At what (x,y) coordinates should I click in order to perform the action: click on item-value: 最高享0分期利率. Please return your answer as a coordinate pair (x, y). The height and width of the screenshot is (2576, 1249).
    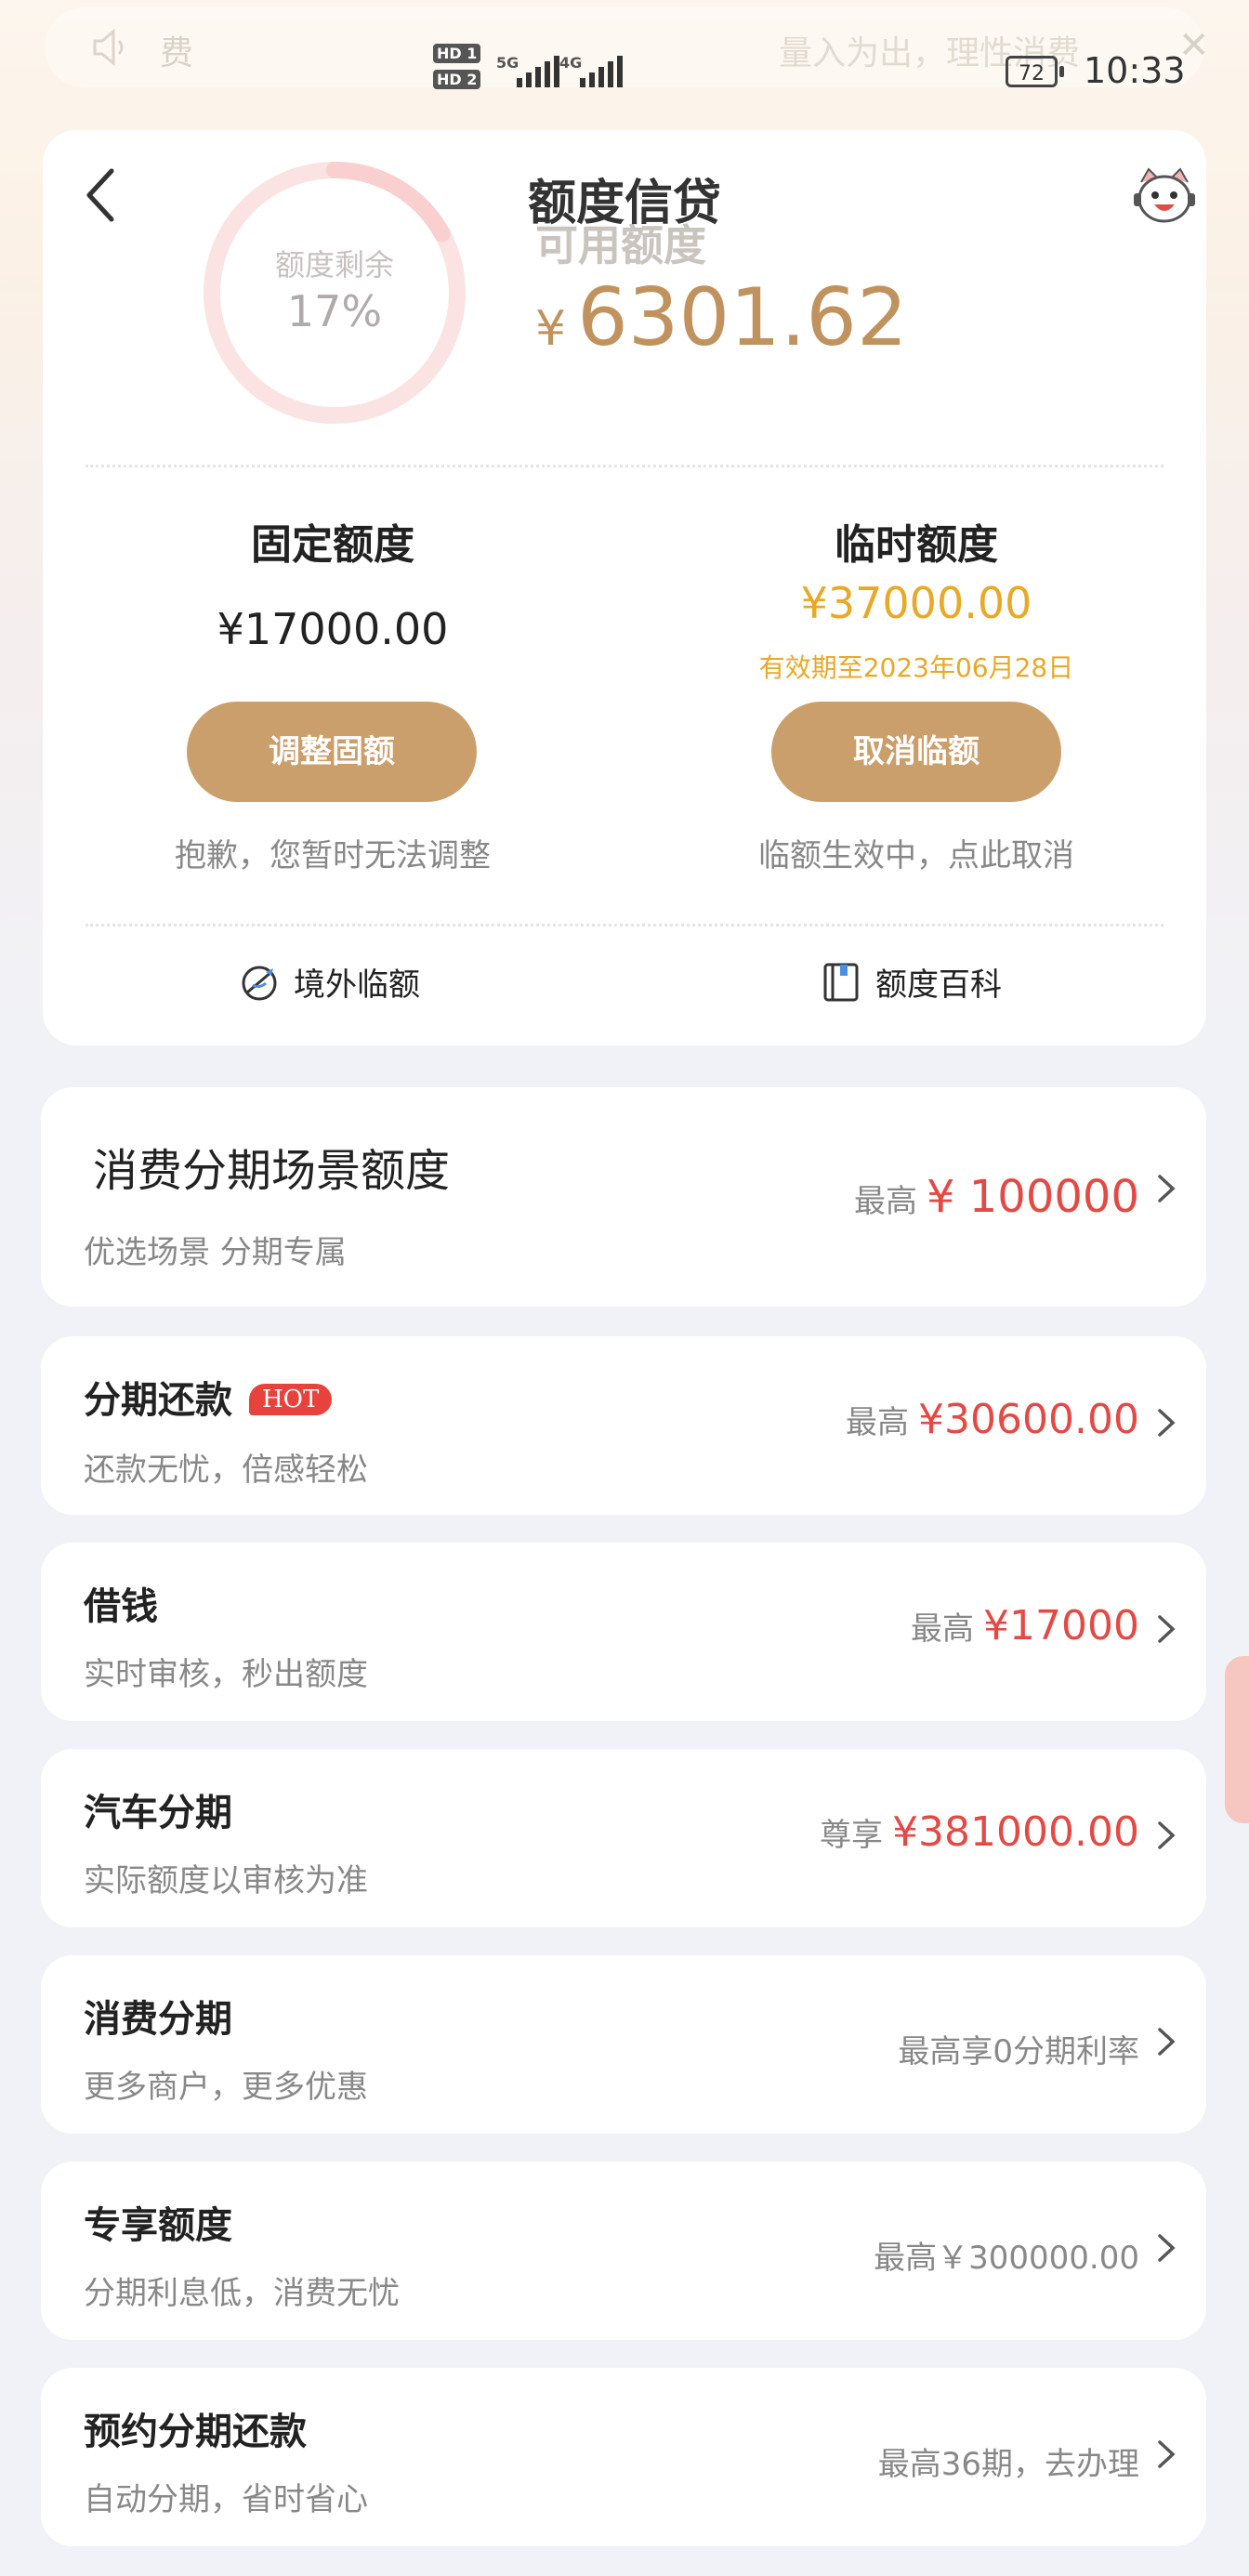
    Looking at the image, I should click on (1018, 2051).